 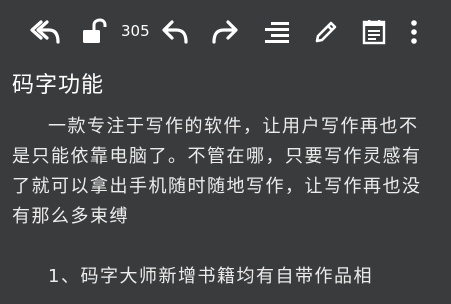 What do you see at coordinates (374, 32) in the screenshot?
I see `calendar-notes-icon` at bounding box center [374, 32].